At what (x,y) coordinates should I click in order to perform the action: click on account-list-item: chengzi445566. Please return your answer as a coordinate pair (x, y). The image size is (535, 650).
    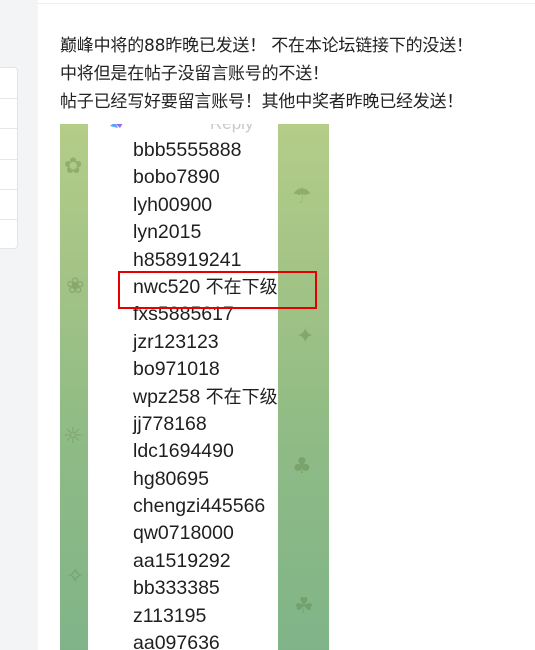
    Looking at the image, I should click on (205, 506).